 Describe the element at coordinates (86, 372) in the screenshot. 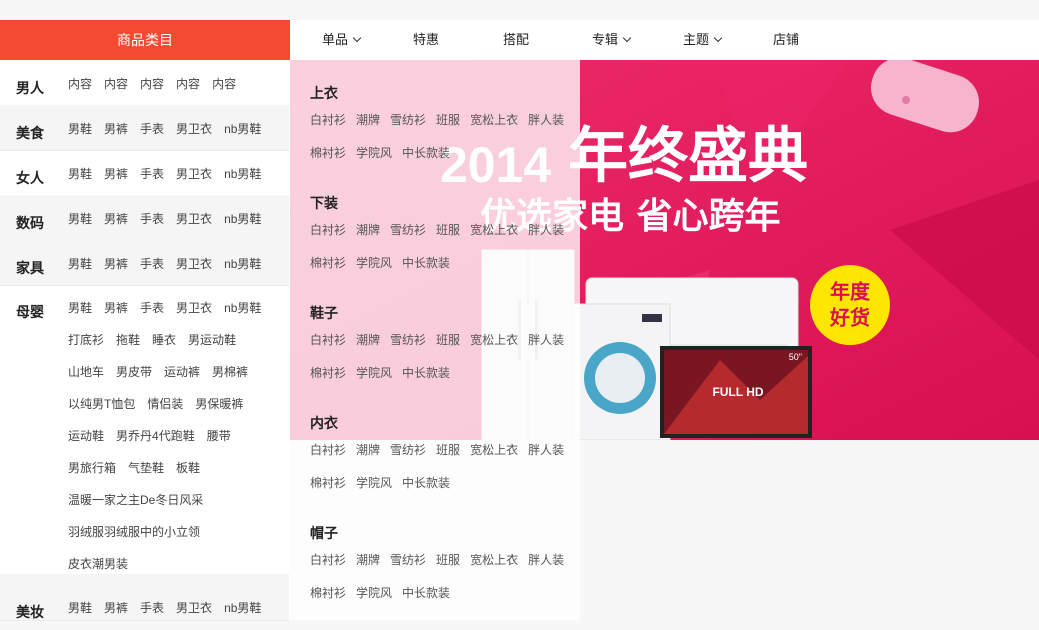

I see `category-link: 山地车` at that location.